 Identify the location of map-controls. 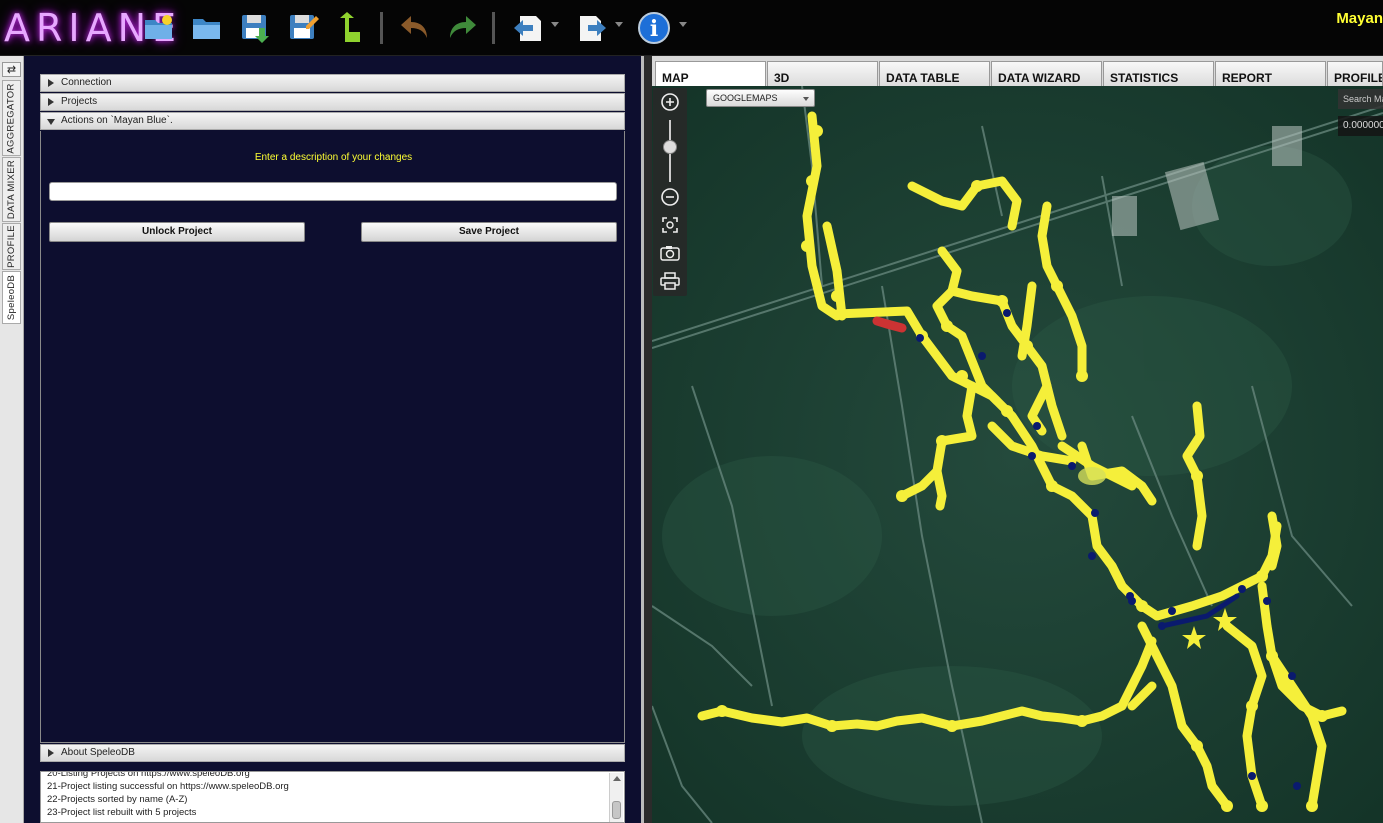
(670, 192).